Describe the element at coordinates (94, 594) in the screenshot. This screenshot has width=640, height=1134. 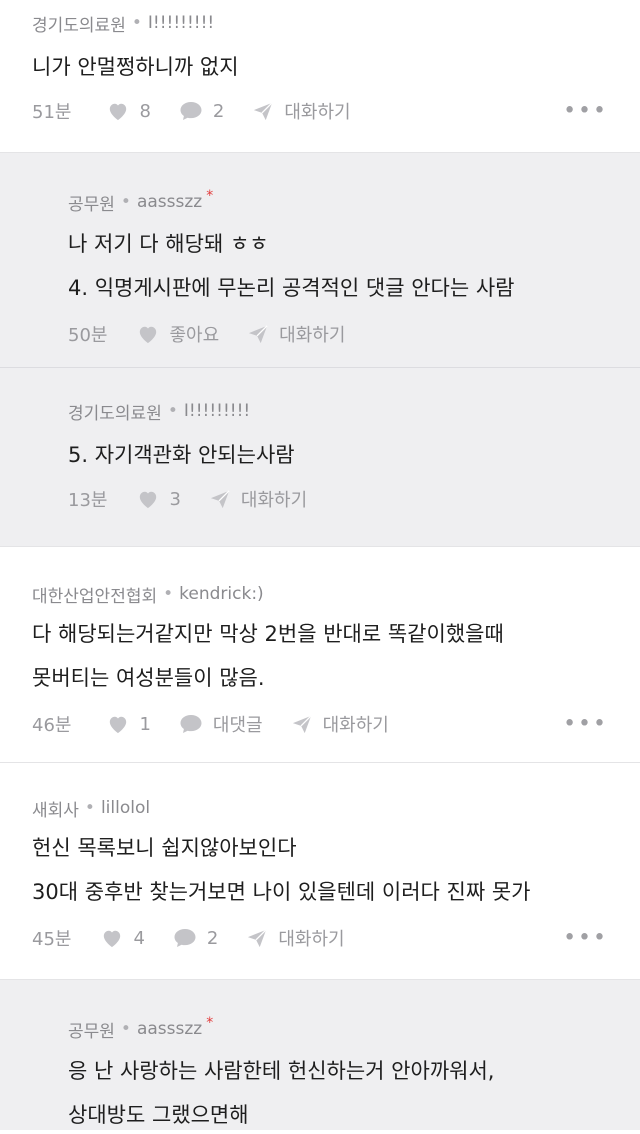
I see `author-affiliation: 대한산업안전협회` at that location.